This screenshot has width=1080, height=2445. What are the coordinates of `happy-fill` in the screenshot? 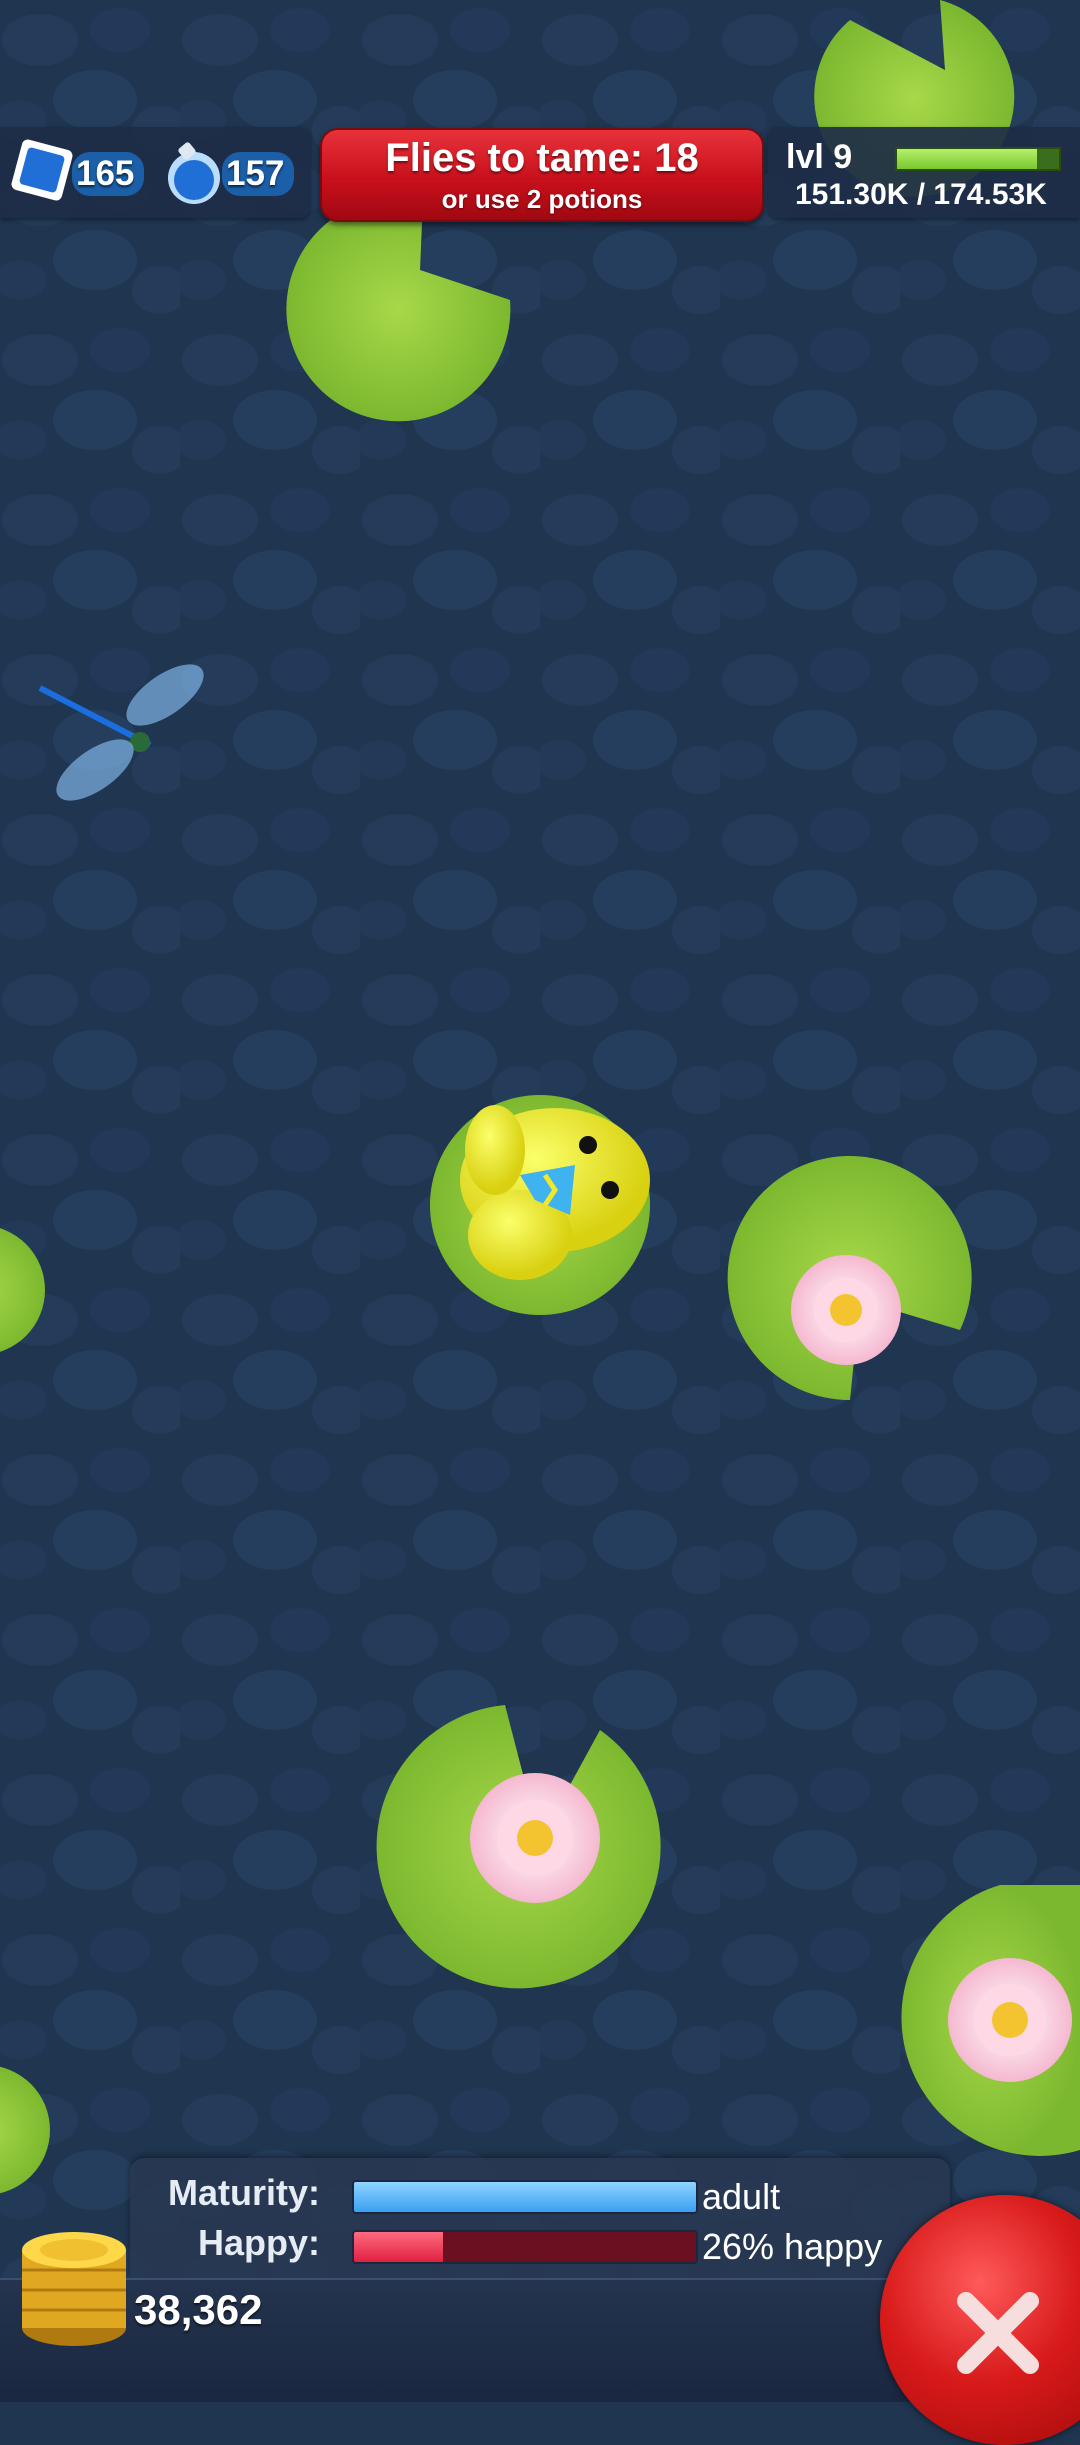 It's located at (398, 2247).